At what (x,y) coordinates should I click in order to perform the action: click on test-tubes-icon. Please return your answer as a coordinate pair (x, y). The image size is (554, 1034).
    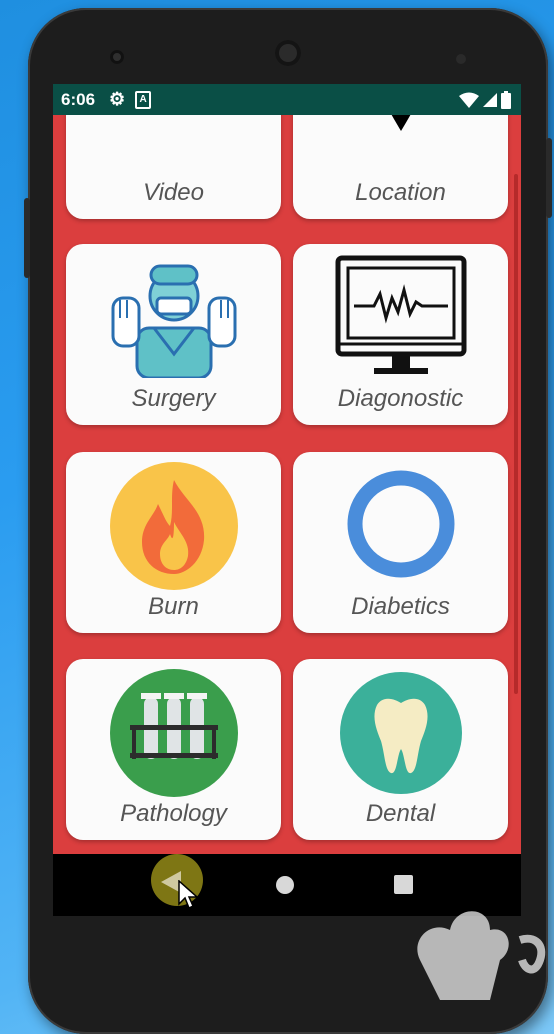
    Looking at the image, I should click on (174, 733).